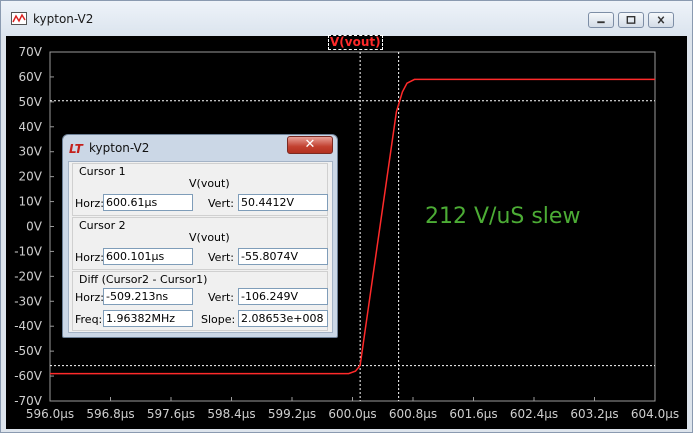 This screenshot has width=693, height=433. What do you see at coordinates (28, 276) in the screenshot?
I see `y-tick-label: -20V` at bounding box center [28, 276].